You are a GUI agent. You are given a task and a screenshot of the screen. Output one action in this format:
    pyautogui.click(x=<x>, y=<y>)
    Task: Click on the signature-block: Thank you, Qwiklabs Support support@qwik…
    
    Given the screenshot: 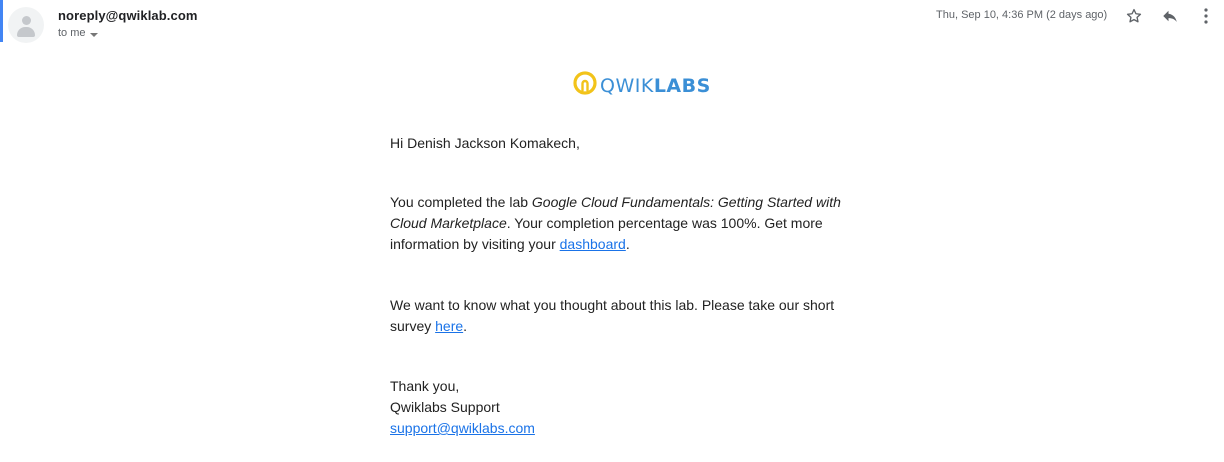 What is the action you would take?
    pyautogui.click(x=625, y=407)
    